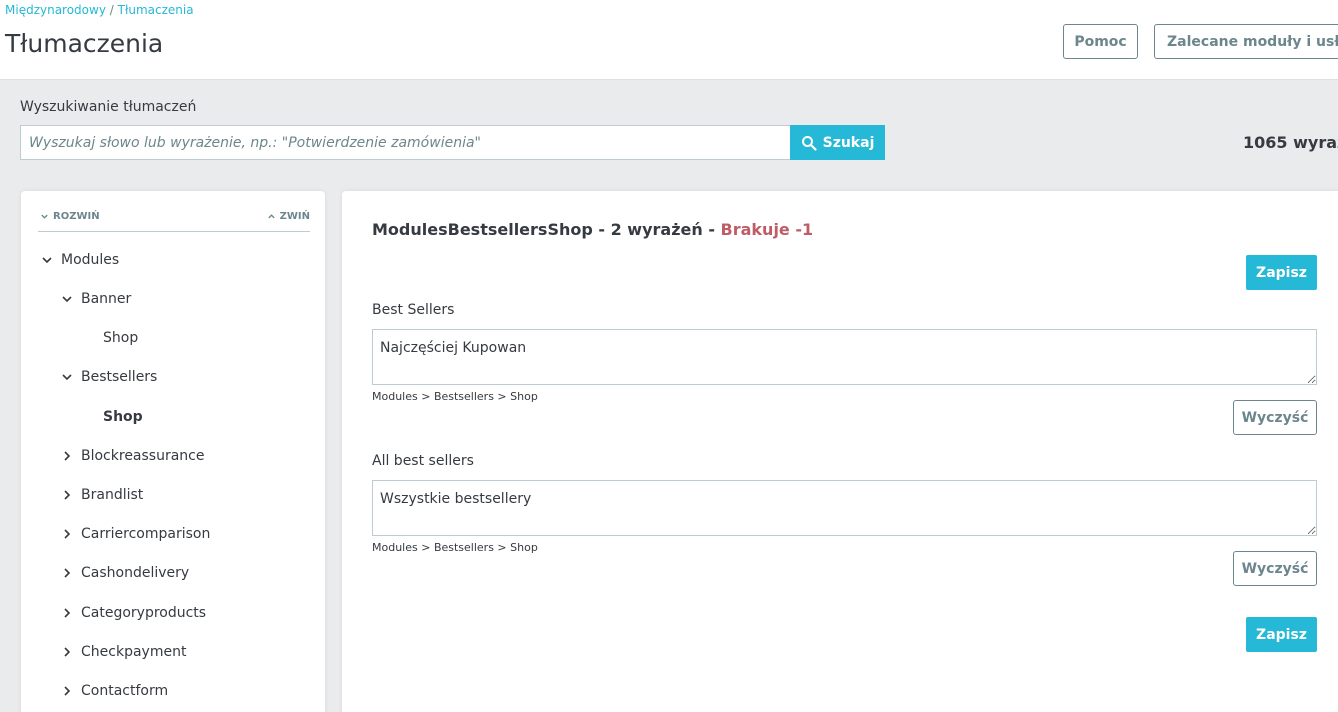 The image size is (1338, 712). I want to click on breadcrumb: Międzynarodowy / Tłumaczenia, so click(99, 10).